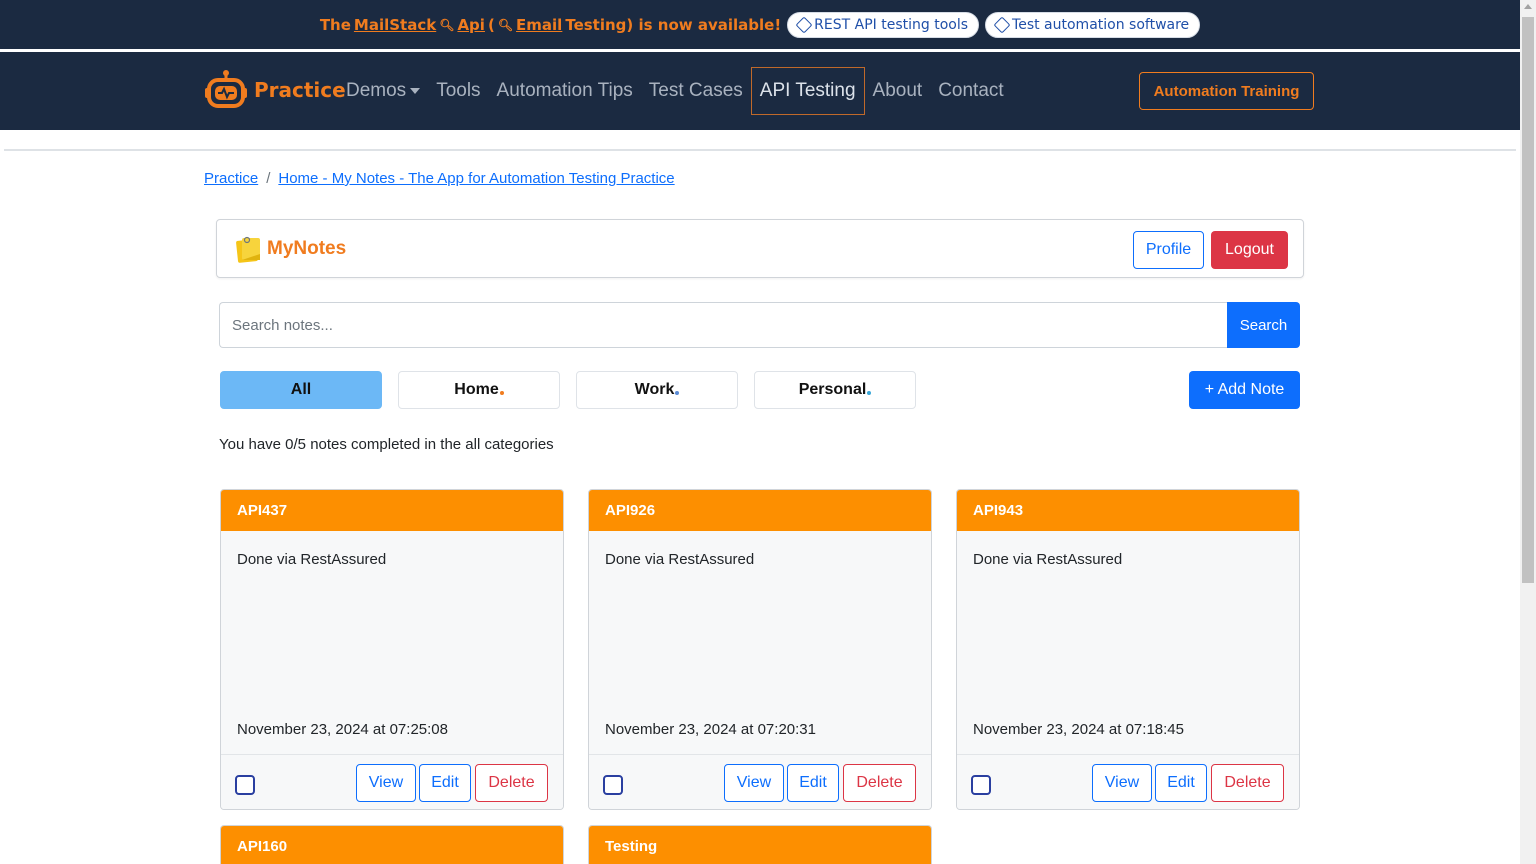 The width and height of the screenshot is (1536, 864). What do you see at coordinates (723, 325) in the screenshot?
I see `search-input` at bounding box center [723, 325].